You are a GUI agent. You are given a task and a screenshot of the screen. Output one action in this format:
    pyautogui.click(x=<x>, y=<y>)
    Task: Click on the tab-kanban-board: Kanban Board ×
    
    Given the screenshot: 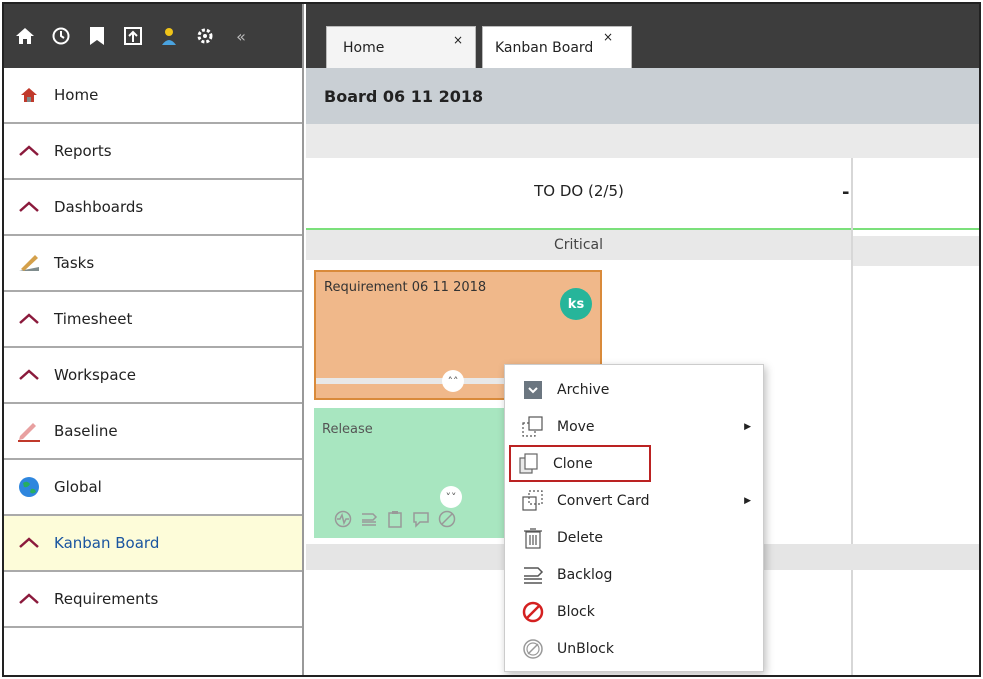 What is the action you would take?
    pyautogui.click(x=557, y=47)
    